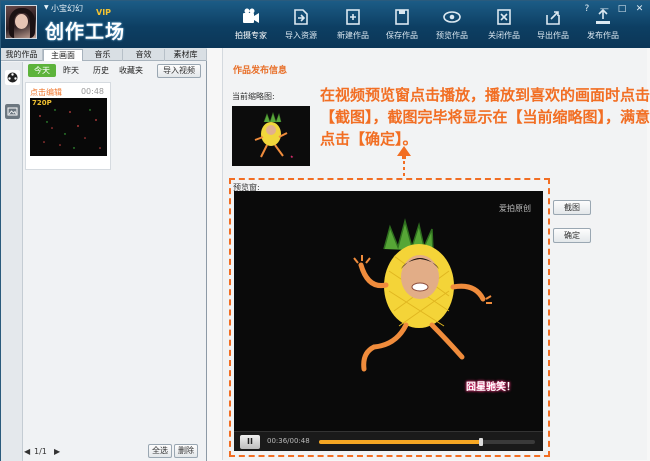  What do you see at coordinates (67, 8) in the screenshot?
I see `username: 小宝幻幻` at bounding box center [67, 8].